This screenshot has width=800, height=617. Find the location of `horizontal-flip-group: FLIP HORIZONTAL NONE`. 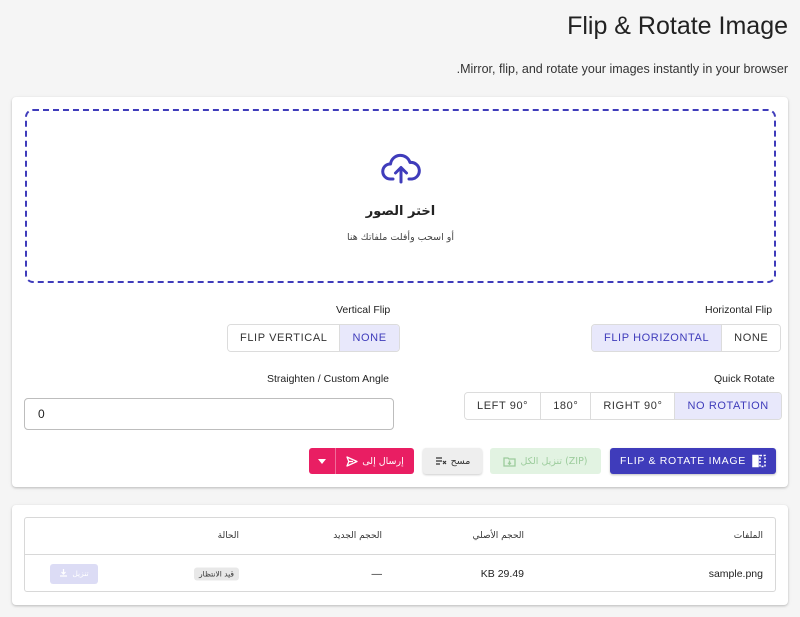

horizontal-flip-group: FLIP HORIZONTAL NONE is located at coordinates (686, 338).